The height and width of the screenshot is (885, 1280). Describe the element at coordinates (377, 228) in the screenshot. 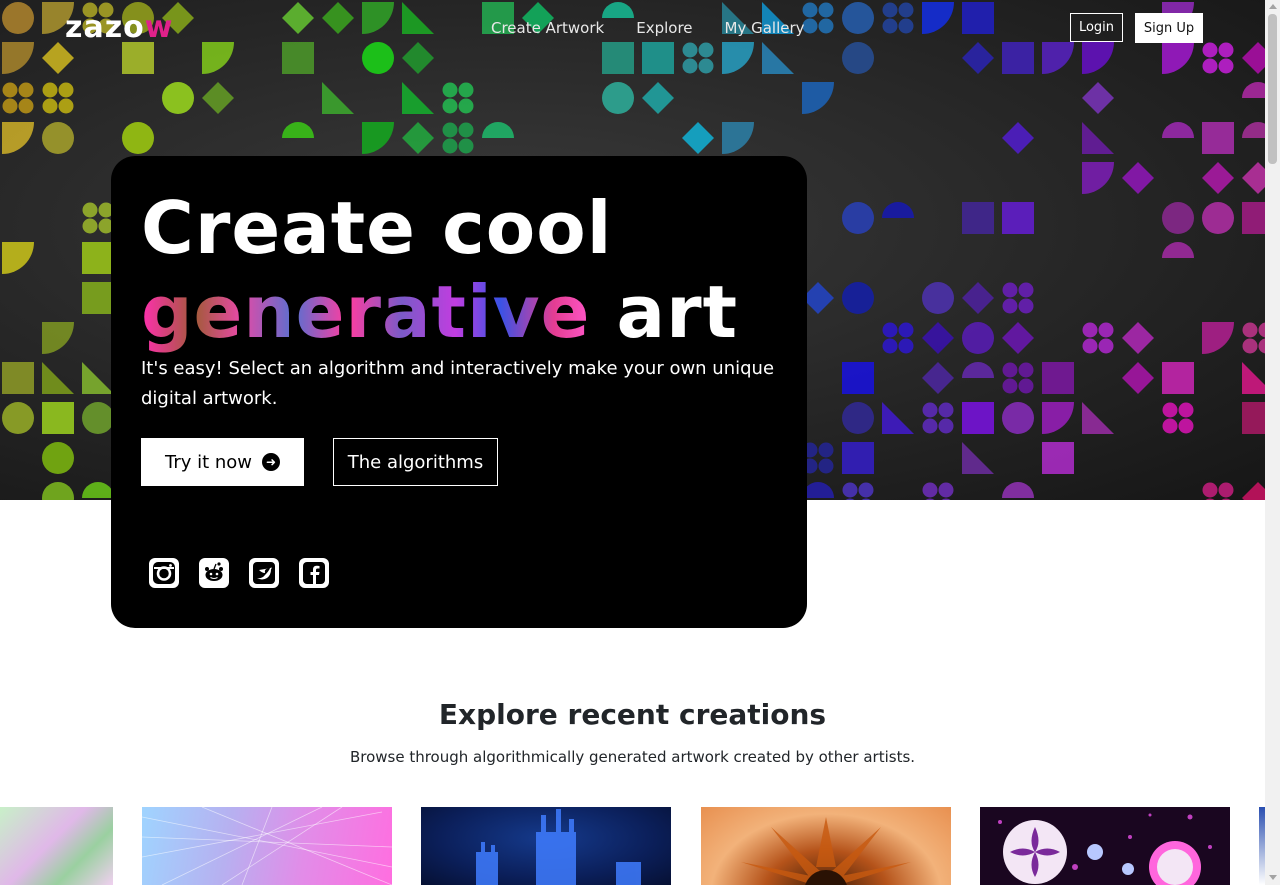

I see `hero-title-line1: Create cool` at that location.